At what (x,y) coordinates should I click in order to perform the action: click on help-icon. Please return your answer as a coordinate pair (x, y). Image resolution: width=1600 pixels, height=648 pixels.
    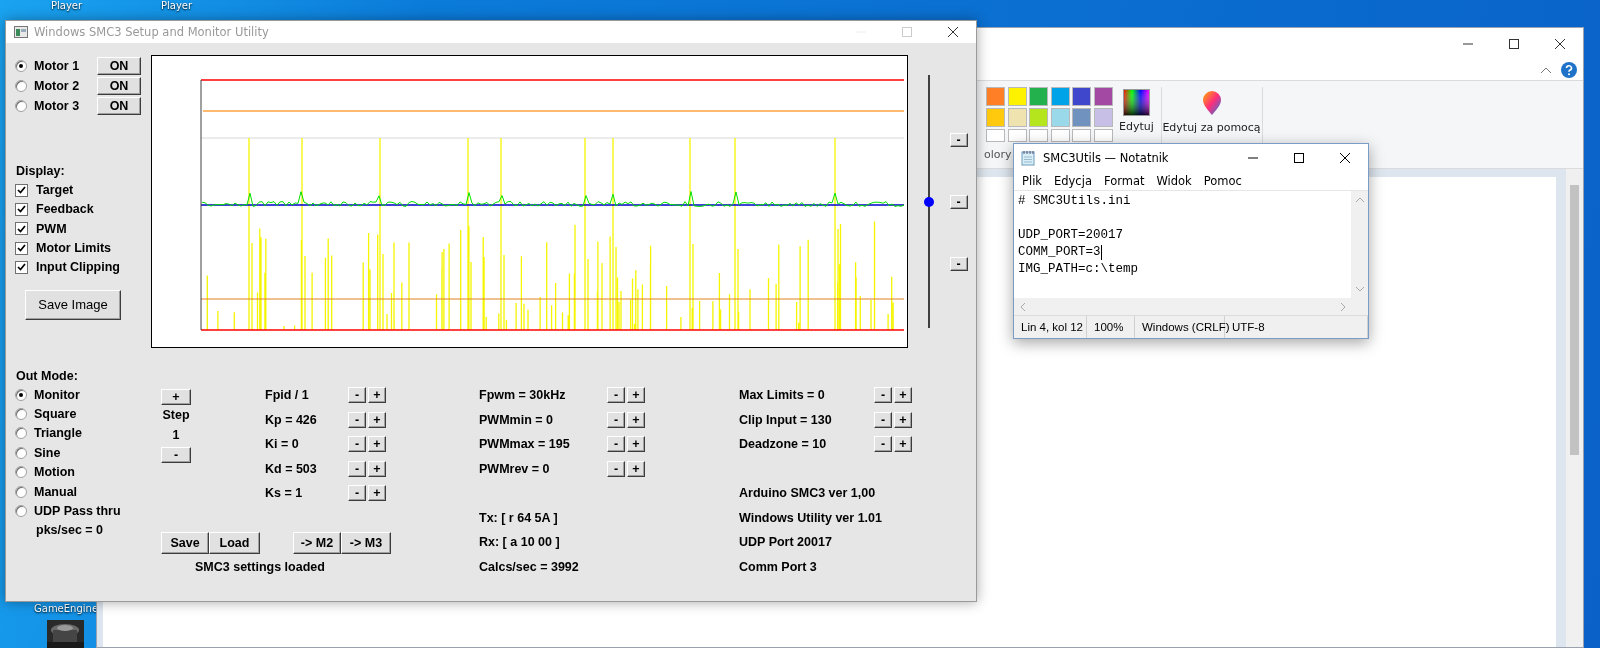
    Looking at the image, I should click on (1569, 69).